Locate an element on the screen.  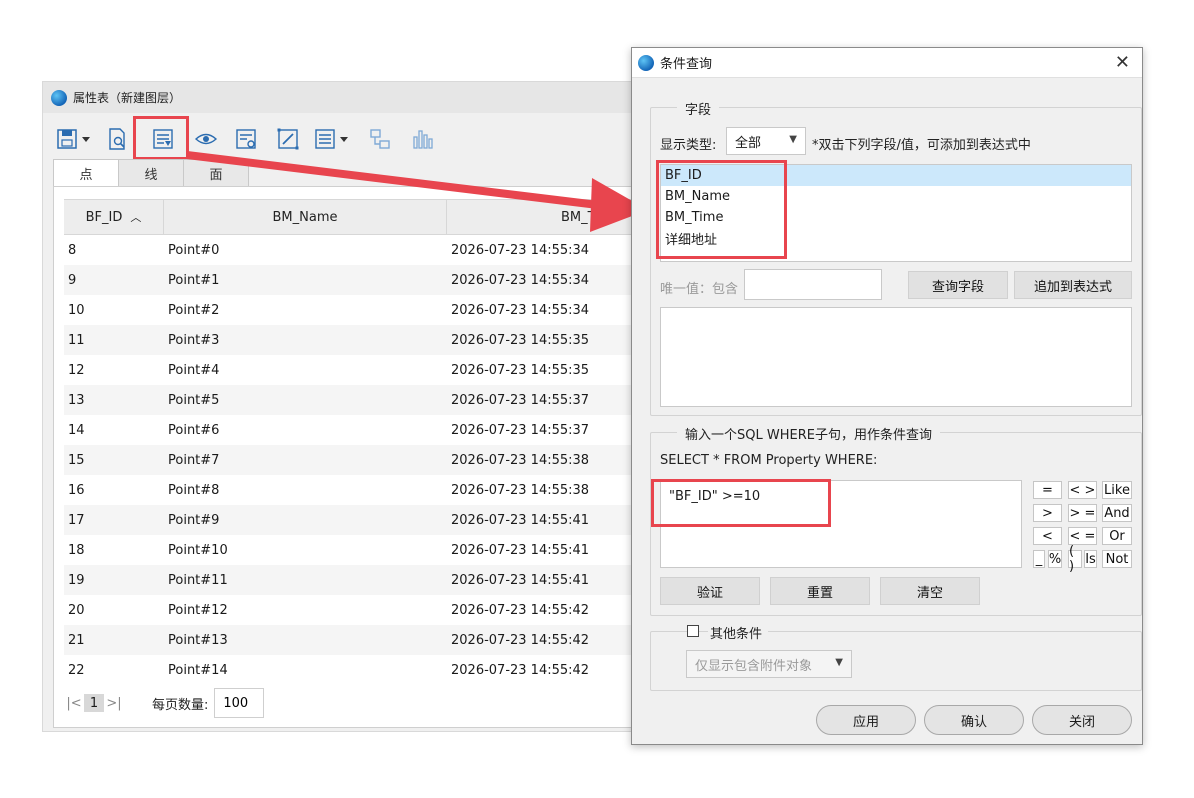
tab-polygon: 面 is located at coordinates (216, 173).